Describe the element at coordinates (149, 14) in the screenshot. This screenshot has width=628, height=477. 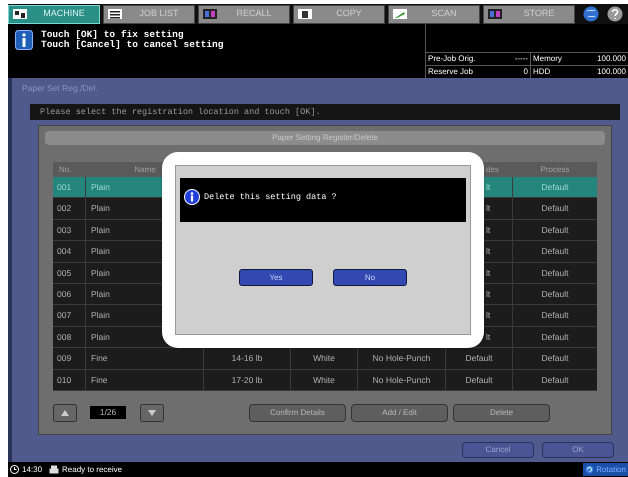
I see `tab: JOB LIST` at that location.